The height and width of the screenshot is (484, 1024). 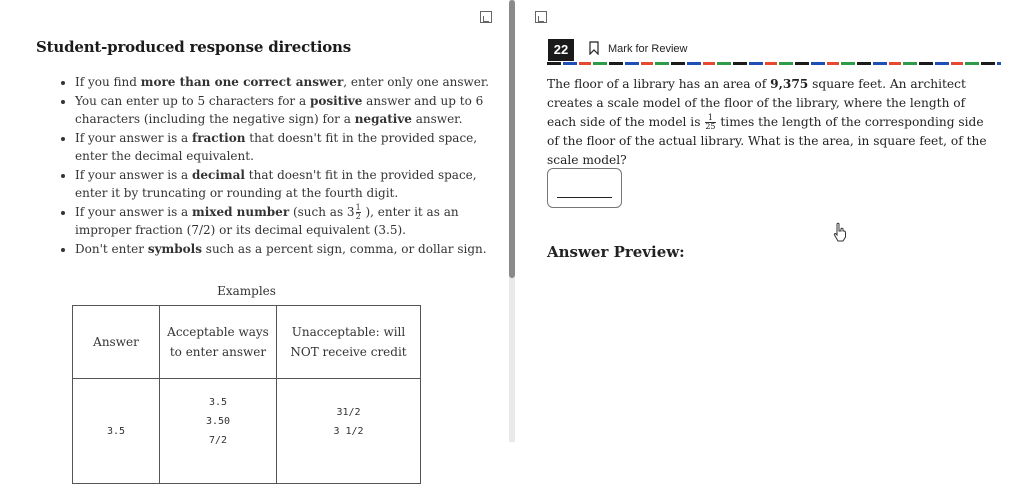 I want to click on answer-underline, so click(x=584, y=197).